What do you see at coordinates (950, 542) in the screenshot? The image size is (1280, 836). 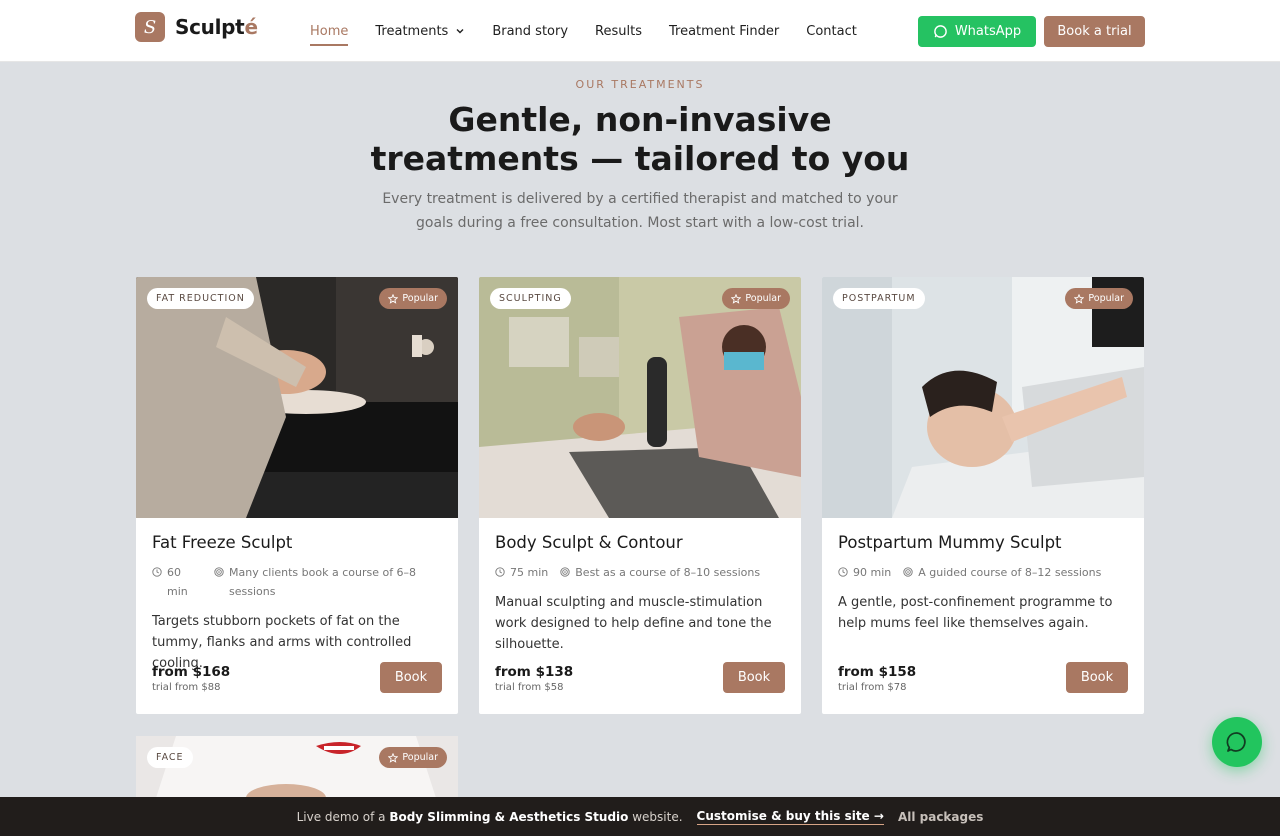 I see `card-title: Postpartum Mummy Sculpt` at bounding box center [950, 542].